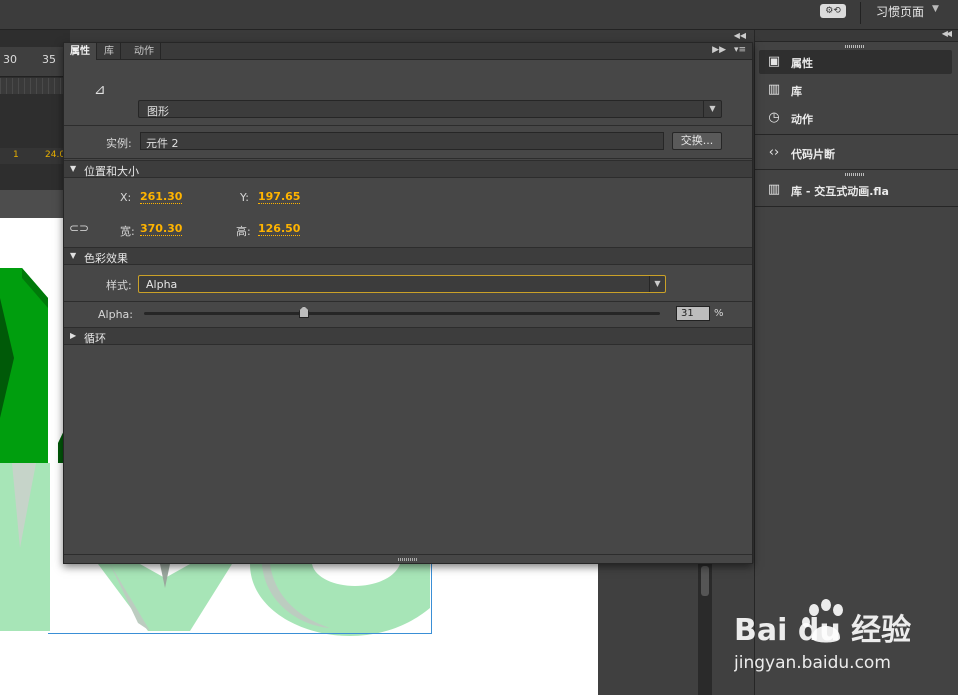 Image resolution: width=958 pixels, height=695 pixels. I want to click on percent-sign: %, so click(719, 313).